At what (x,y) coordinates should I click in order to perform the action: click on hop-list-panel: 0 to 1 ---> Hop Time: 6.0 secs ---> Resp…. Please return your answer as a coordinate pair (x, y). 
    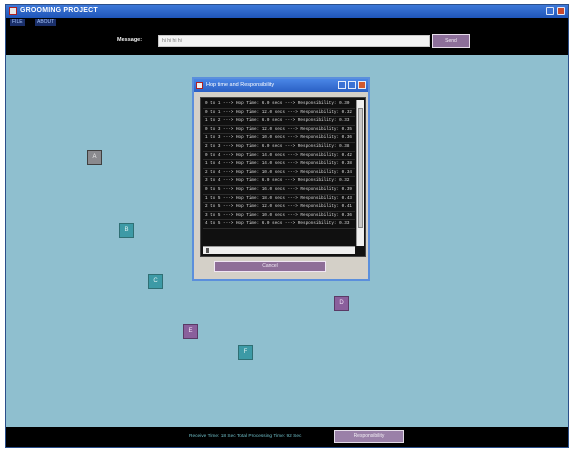
    Looking at the image, I should click on (283, 177).